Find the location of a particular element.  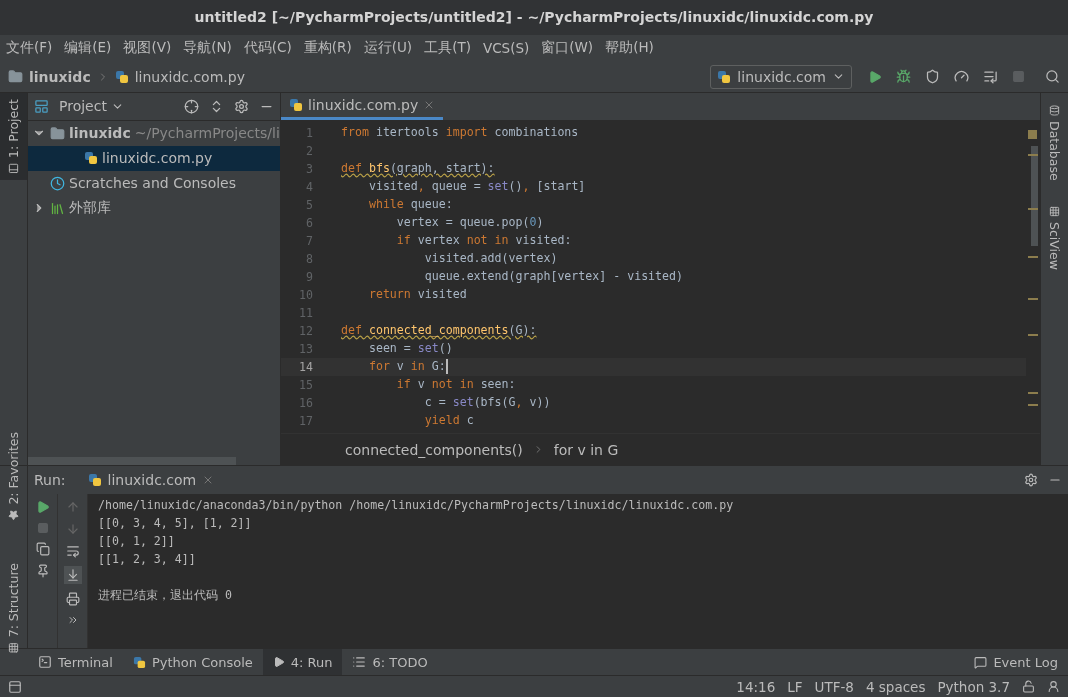

menu-item: 运行(U) is located at coordinates (388, 48).